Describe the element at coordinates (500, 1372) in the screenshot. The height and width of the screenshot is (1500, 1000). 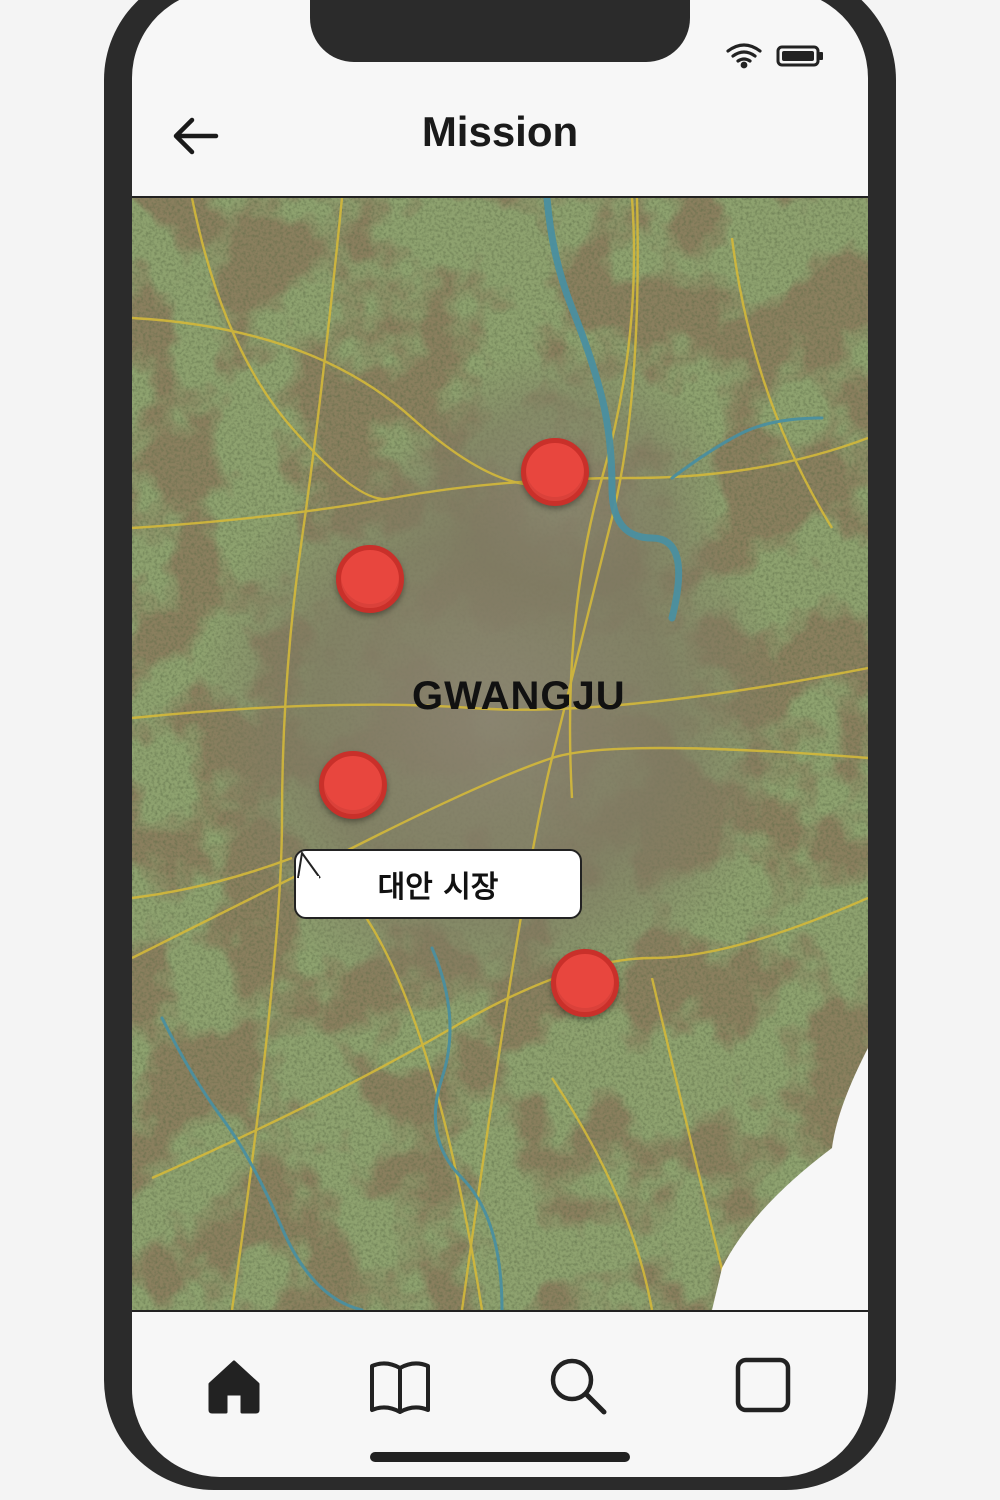
I see `bottom-tab-bar` at that location.